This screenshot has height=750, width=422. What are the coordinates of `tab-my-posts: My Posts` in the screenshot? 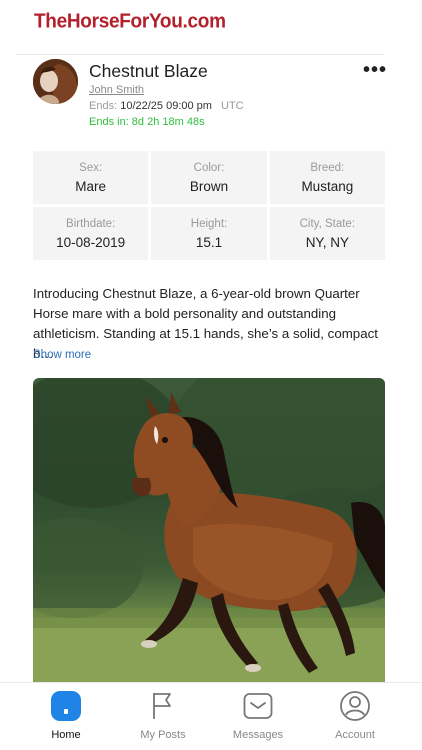 It's located at (163, 715).